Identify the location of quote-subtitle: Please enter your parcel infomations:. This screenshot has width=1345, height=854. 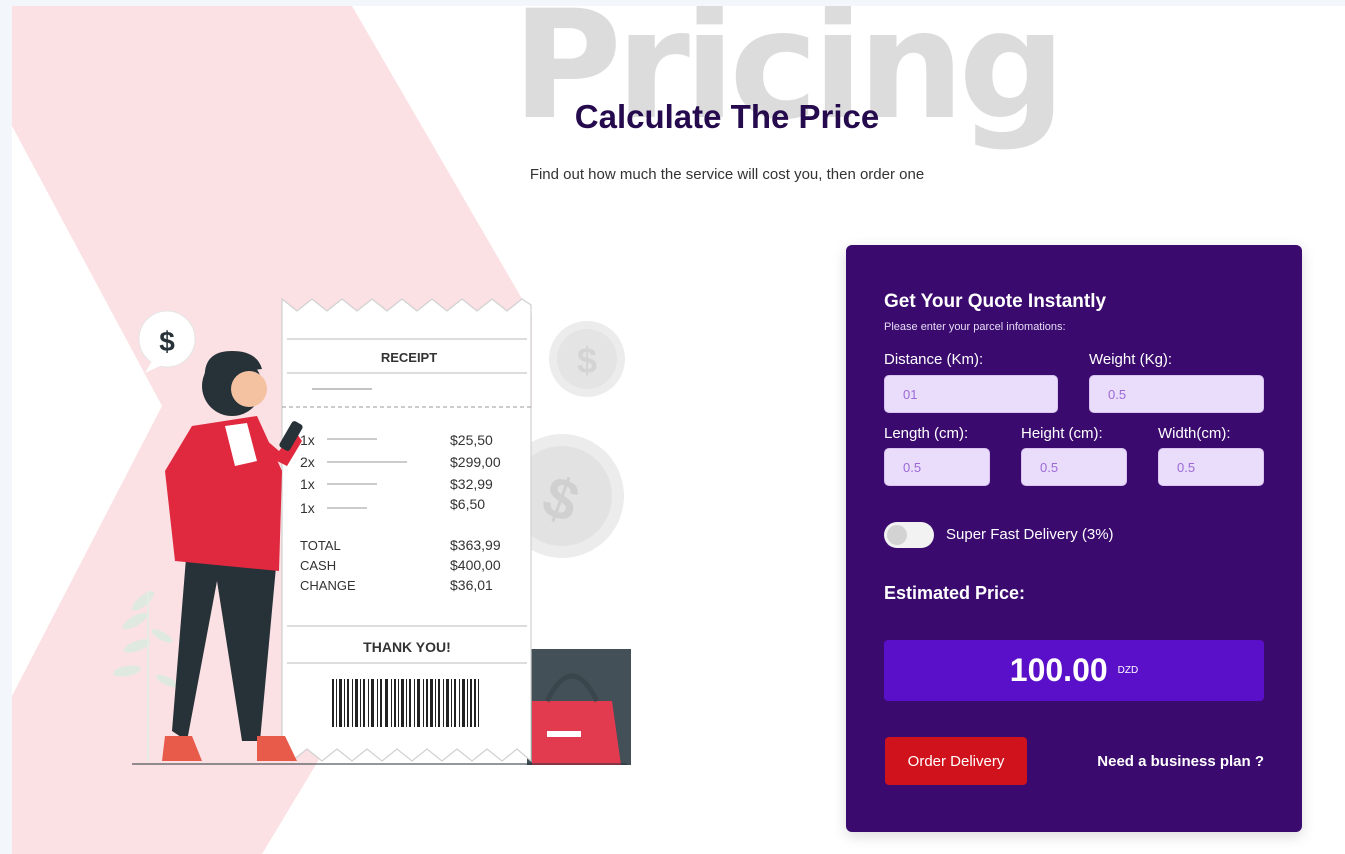
(975, 327).